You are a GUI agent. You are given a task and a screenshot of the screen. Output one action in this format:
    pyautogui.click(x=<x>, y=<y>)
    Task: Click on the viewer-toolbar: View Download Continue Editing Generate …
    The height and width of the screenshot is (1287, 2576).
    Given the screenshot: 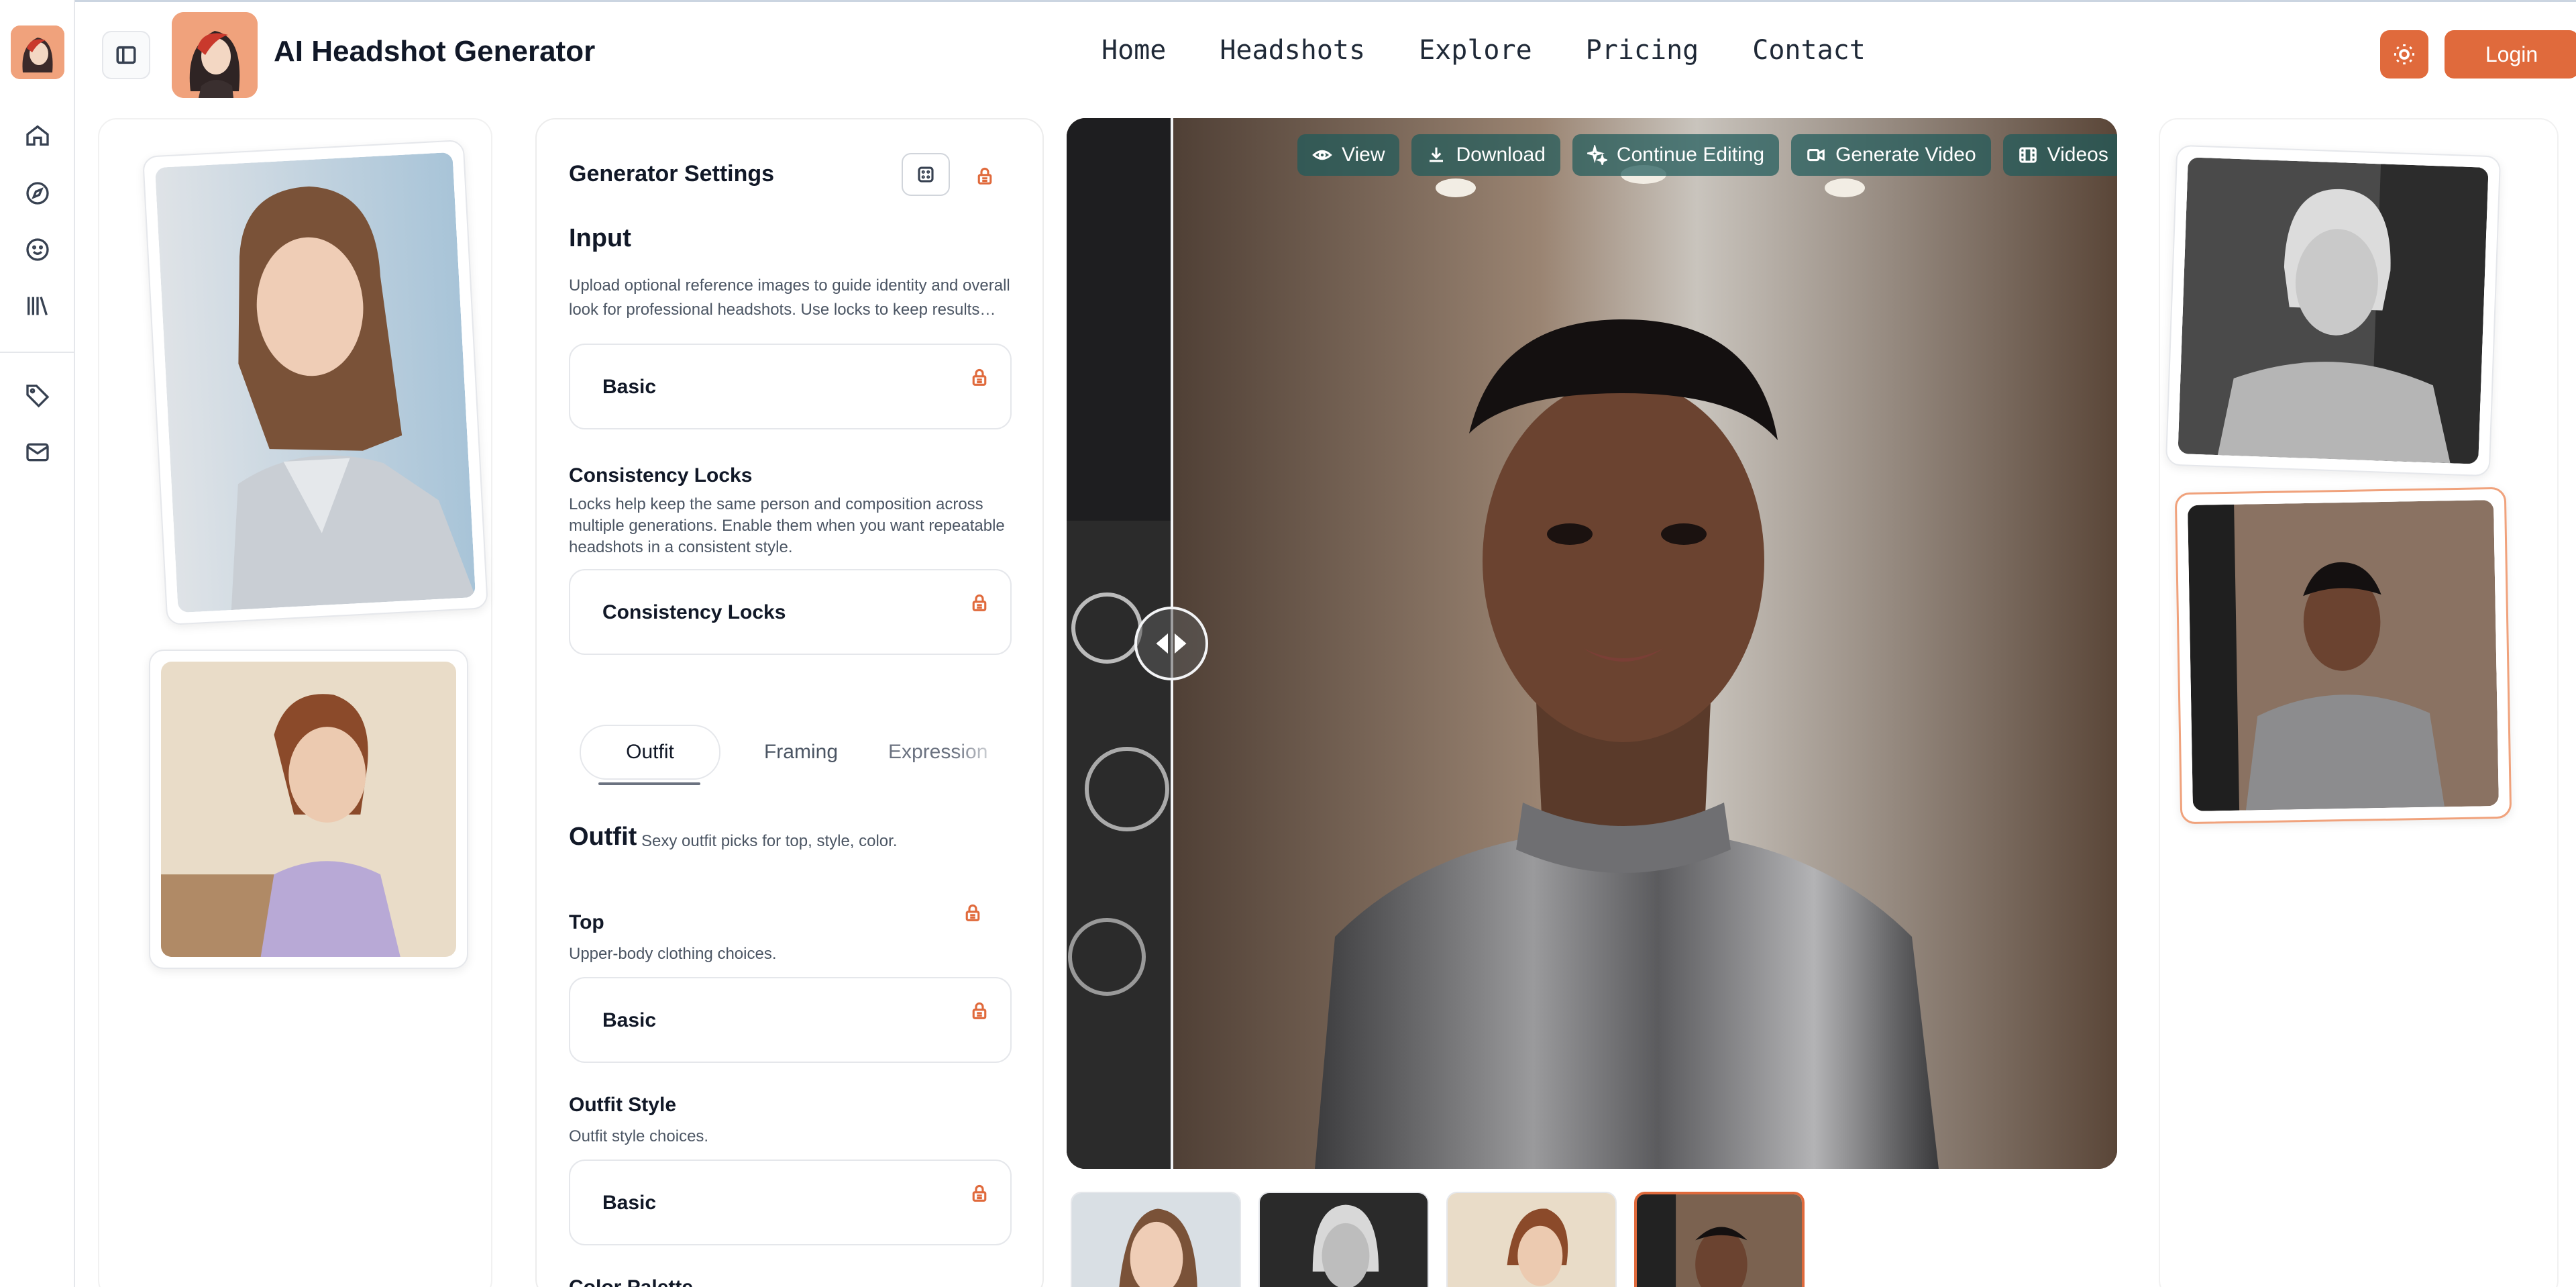 What is the action you would take?
    pyautogui.click(x=1707, y=155)
    